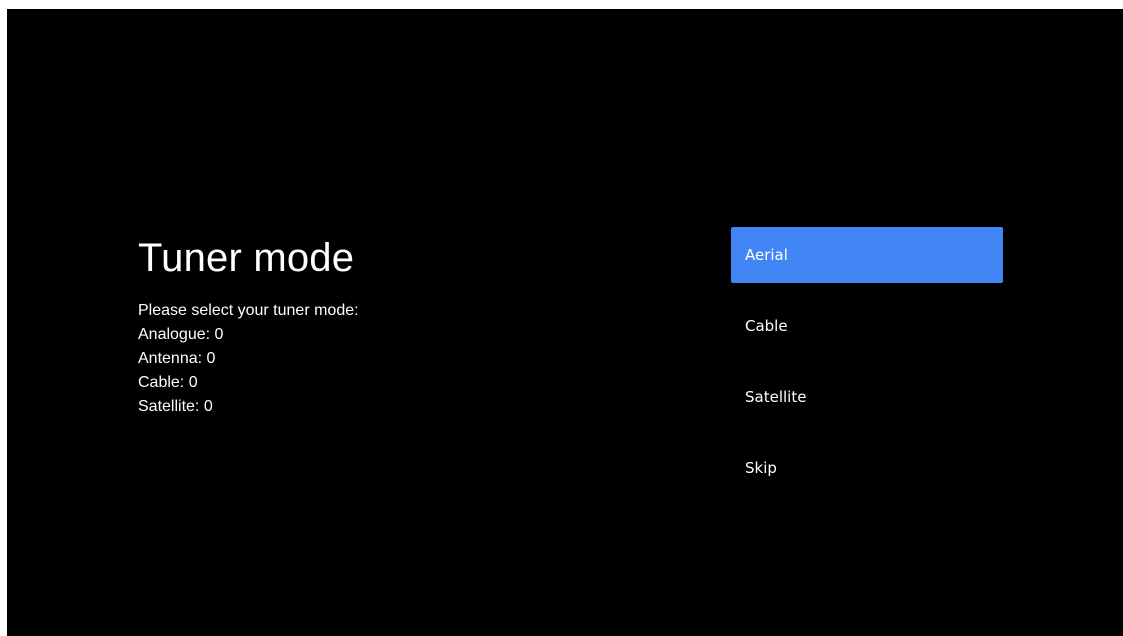 The width and height of the screenshot is (1123, 636). What do you see at coordinates (168, 382) in the screenshot?
I see `cable-count: Cable: 0` at bounding box center [168, 382].